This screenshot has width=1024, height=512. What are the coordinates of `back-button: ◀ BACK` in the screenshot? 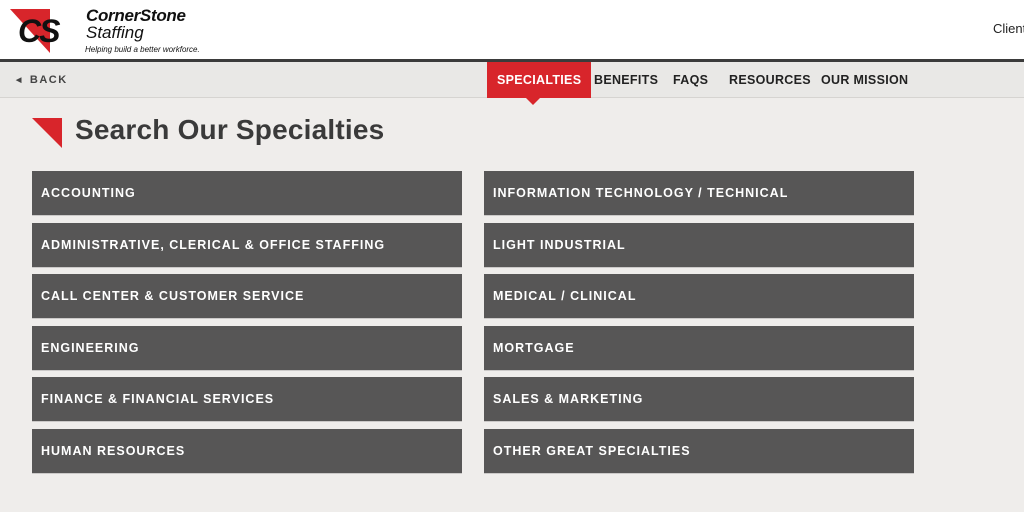 It's located at (42, 80).